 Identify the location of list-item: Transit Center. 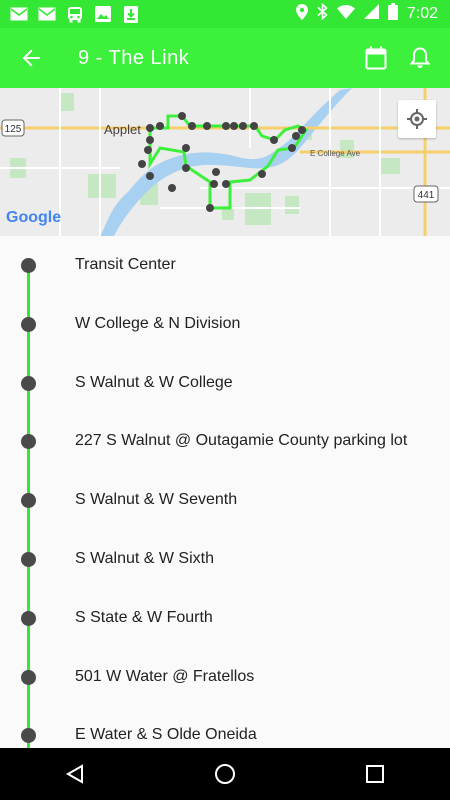
(225, 265).